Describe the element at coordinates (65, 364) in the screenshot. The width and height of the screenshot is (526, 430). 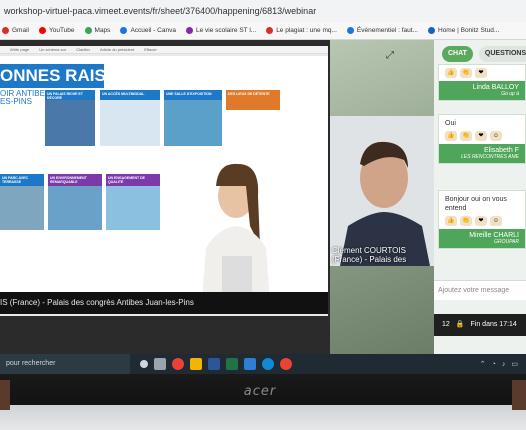
I see `taskbar-search: pour rechercher` at that location.